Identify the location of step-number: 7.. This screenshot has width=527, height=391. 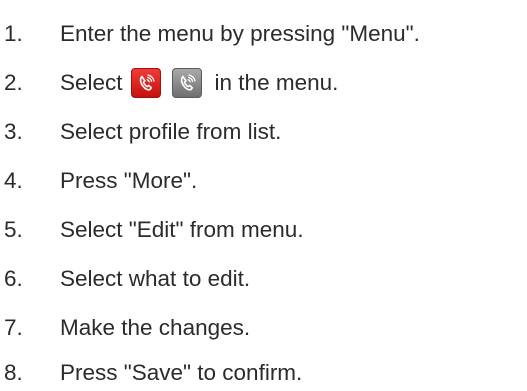
(13, 327).